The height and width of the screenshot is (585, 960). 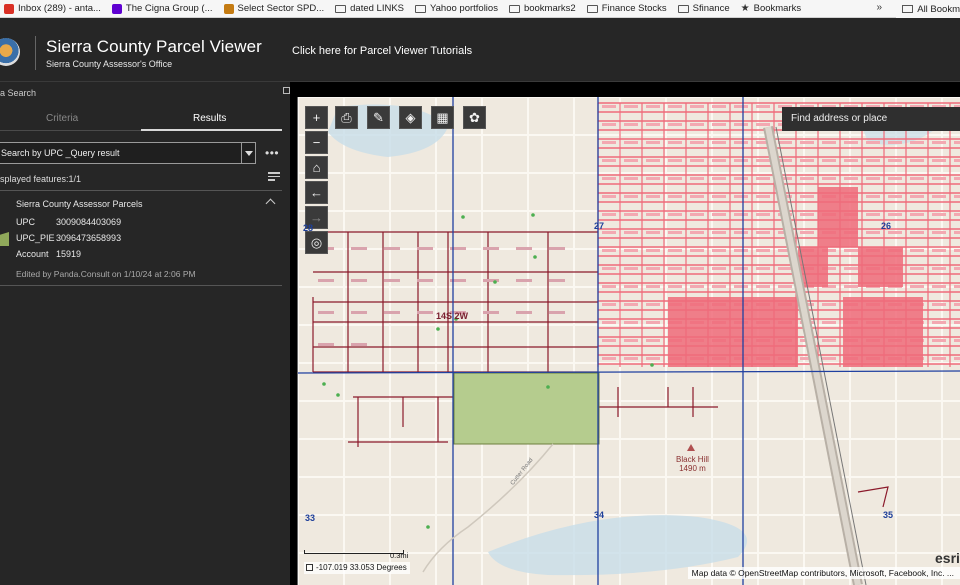 What do you see at coordinates (938, 9) in the screenshot?
I see `all-bookmarks-label: All Bookm` at bounding box center [938, 9].